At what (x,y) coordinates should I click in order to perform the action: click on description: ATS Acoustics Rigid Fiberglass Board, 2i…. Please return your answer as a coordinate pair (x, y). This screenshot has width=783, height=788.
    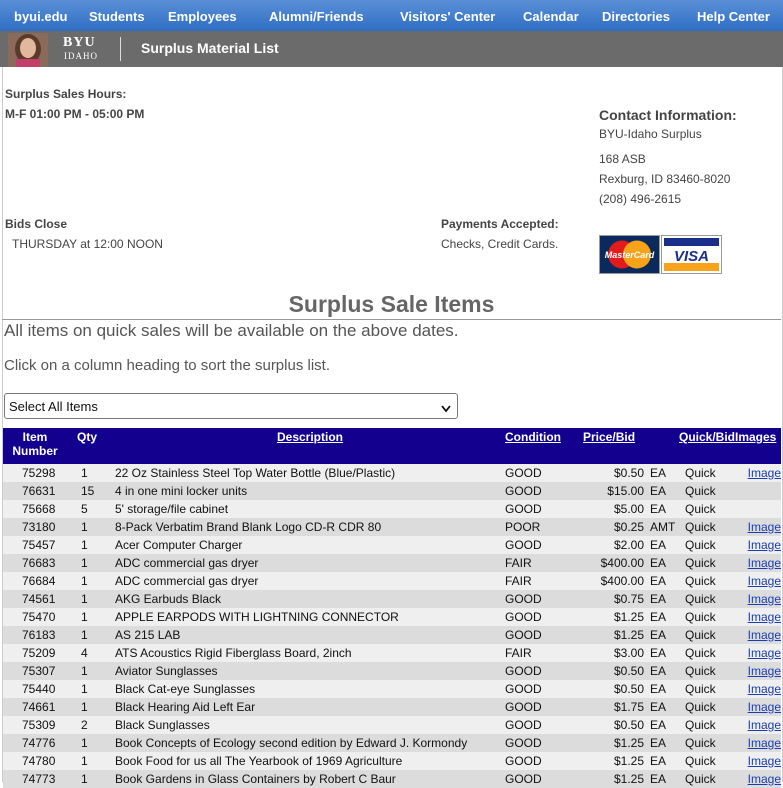
    Looking at the image, I should click on (233, 653).